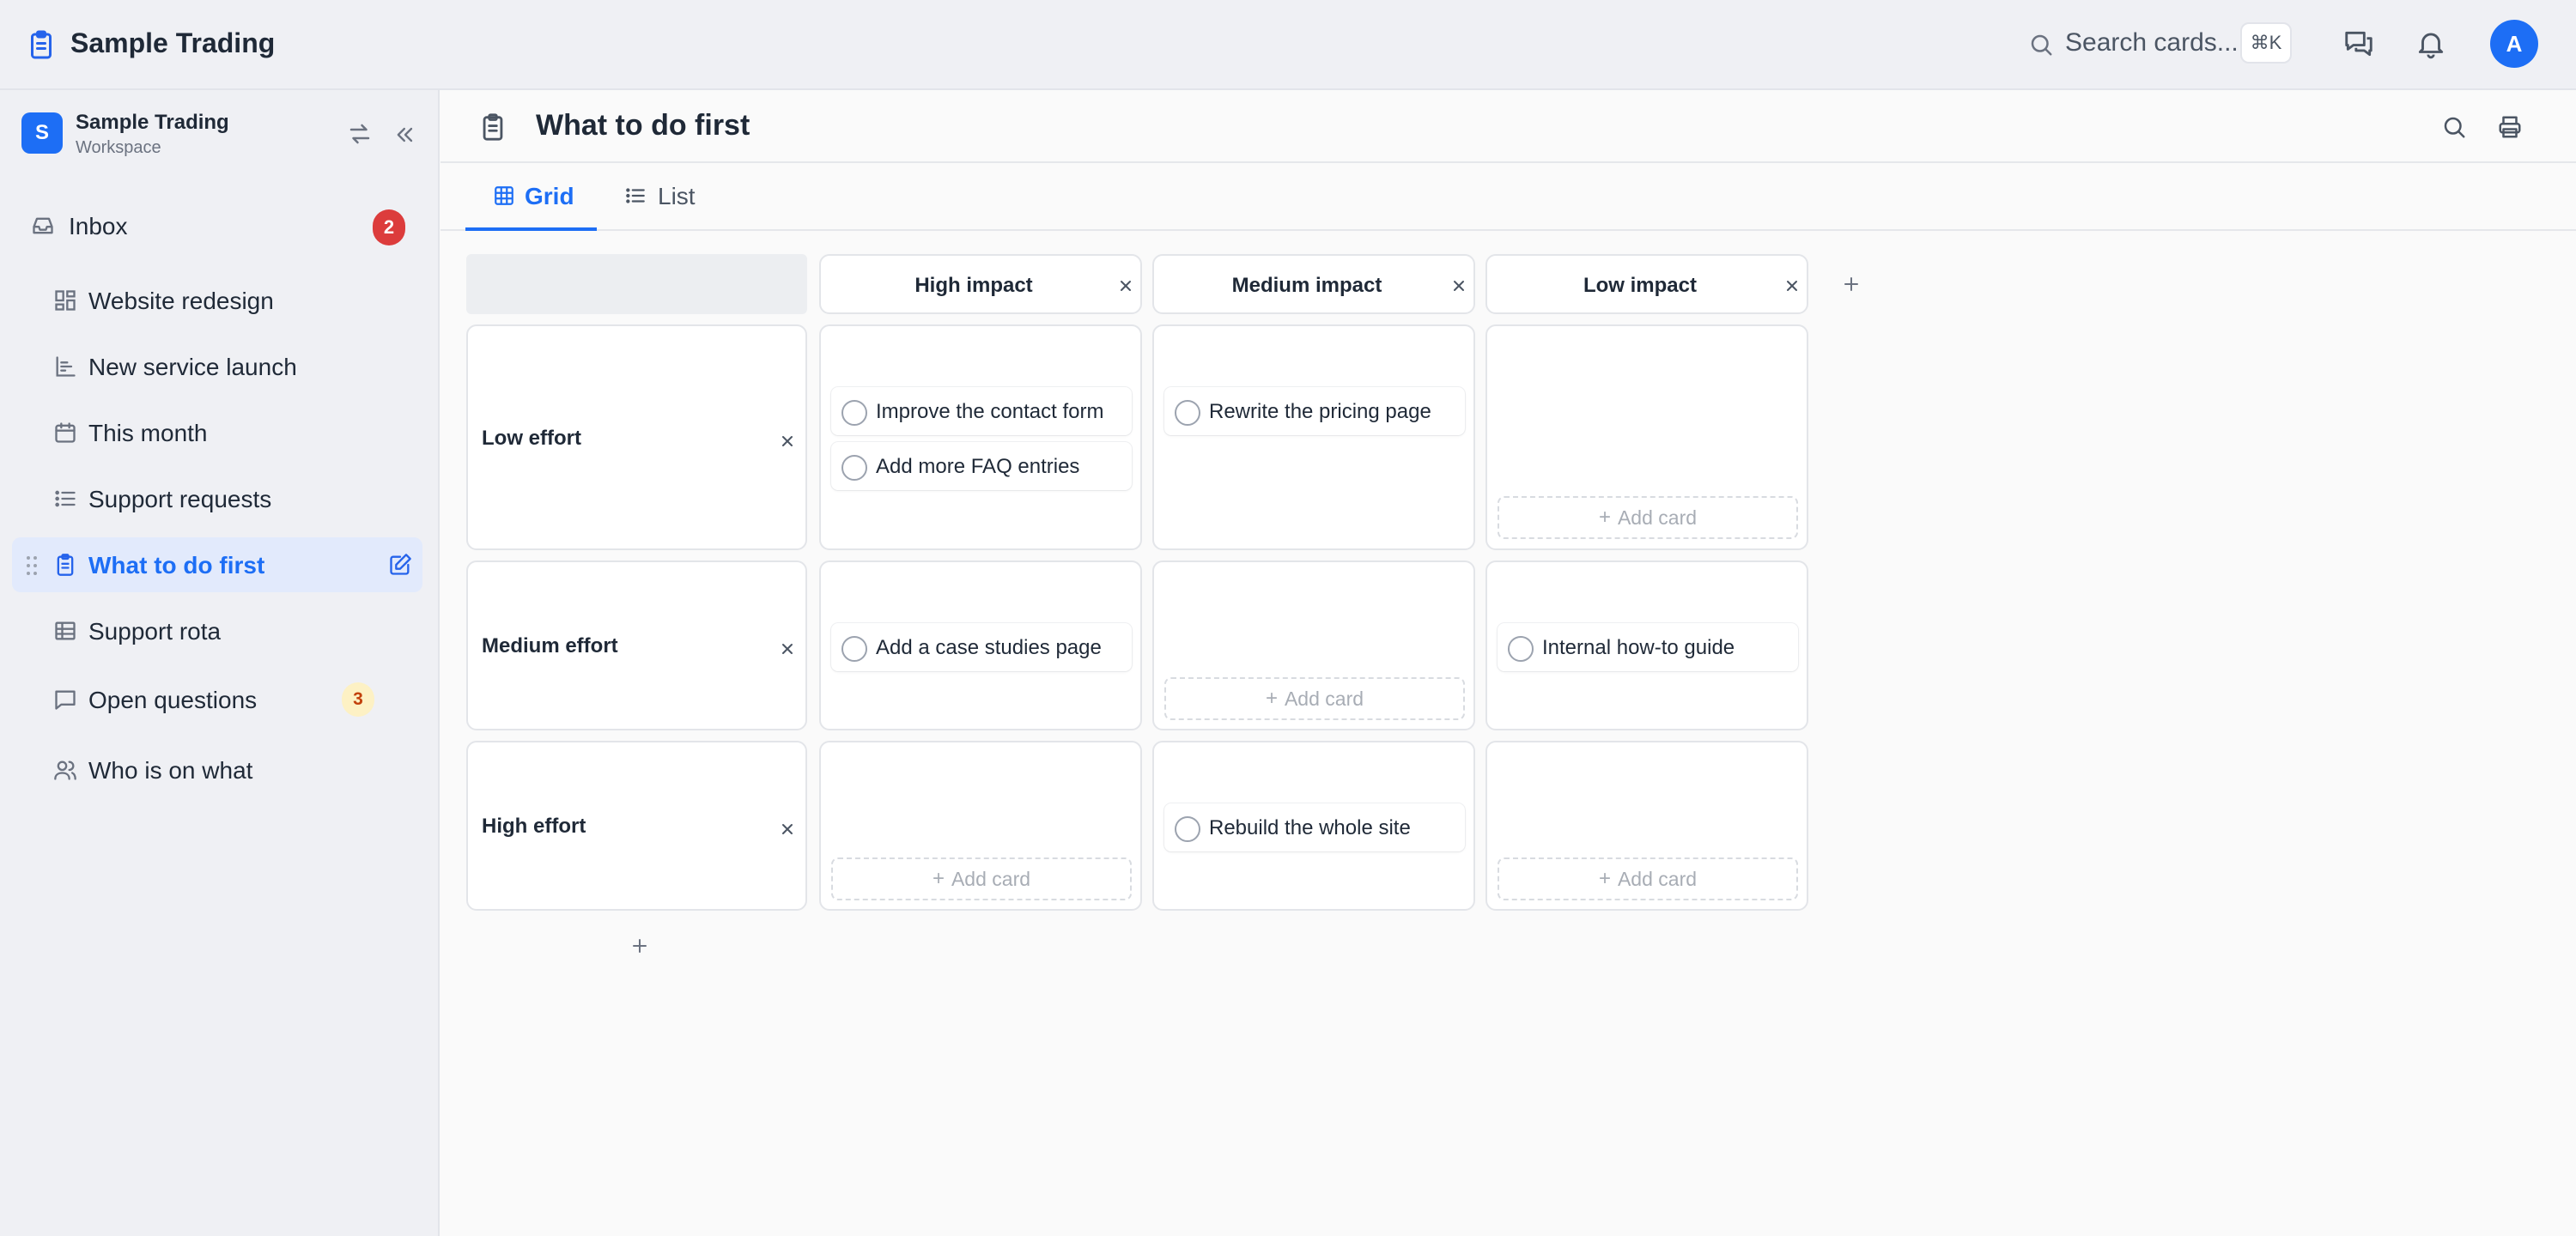 The height and width of the screenshot is (1236, 2576). I want to click on grid-cell-medium-effort-high-impact: Add a case studies page, so click(980, 645).